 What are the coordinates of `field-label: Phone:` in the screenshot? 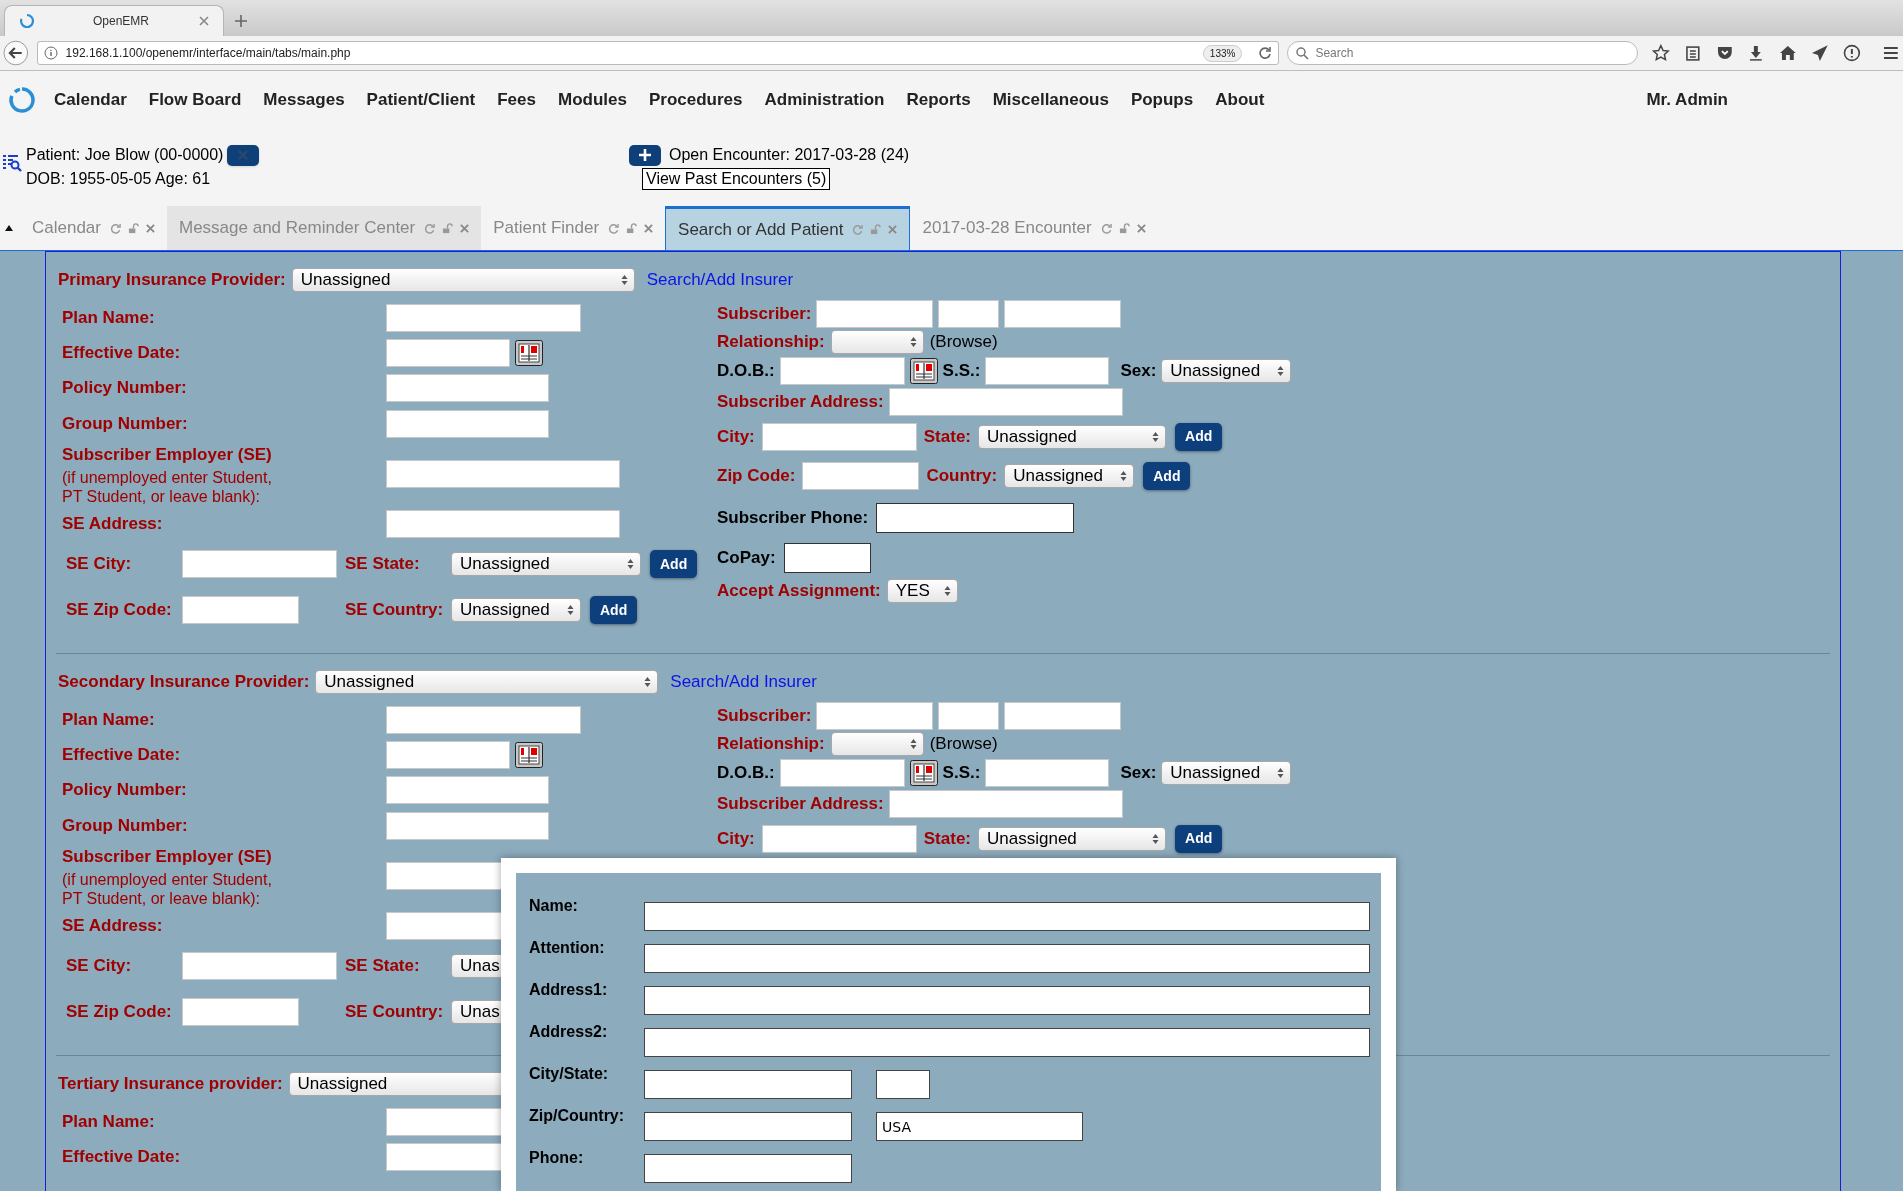 It's located at (557, 1158).